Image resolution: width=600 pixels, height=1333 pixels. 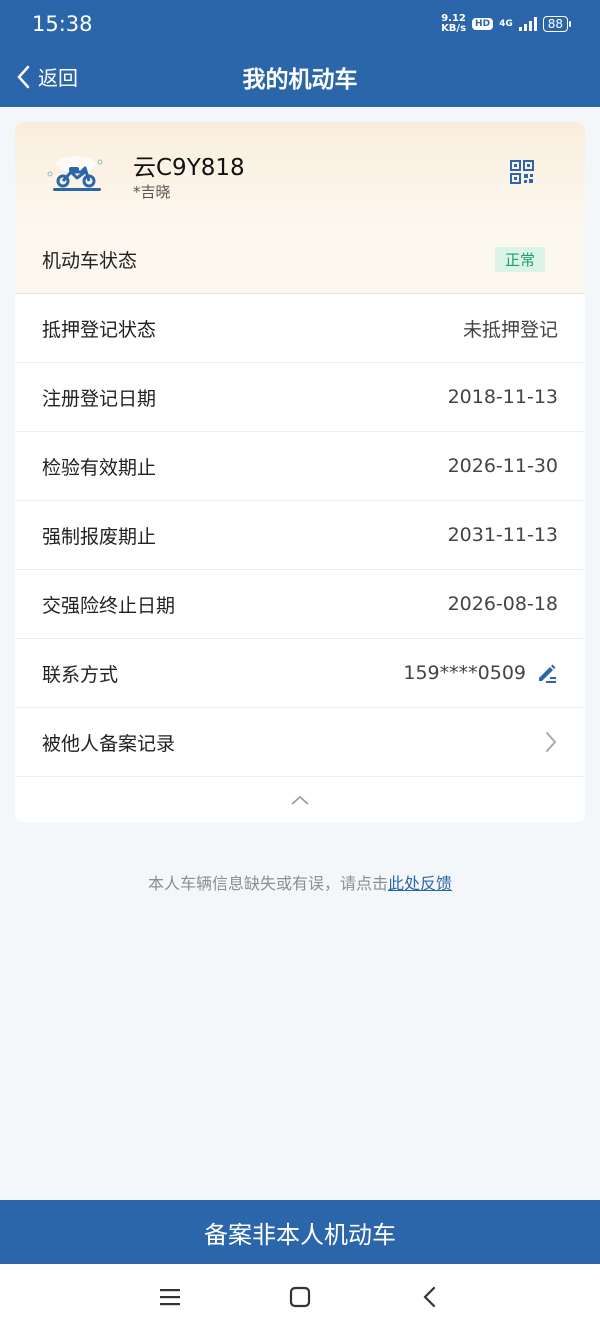 I want to click on network-speed: 9.12 KB/s, so click(x=454, y=23).